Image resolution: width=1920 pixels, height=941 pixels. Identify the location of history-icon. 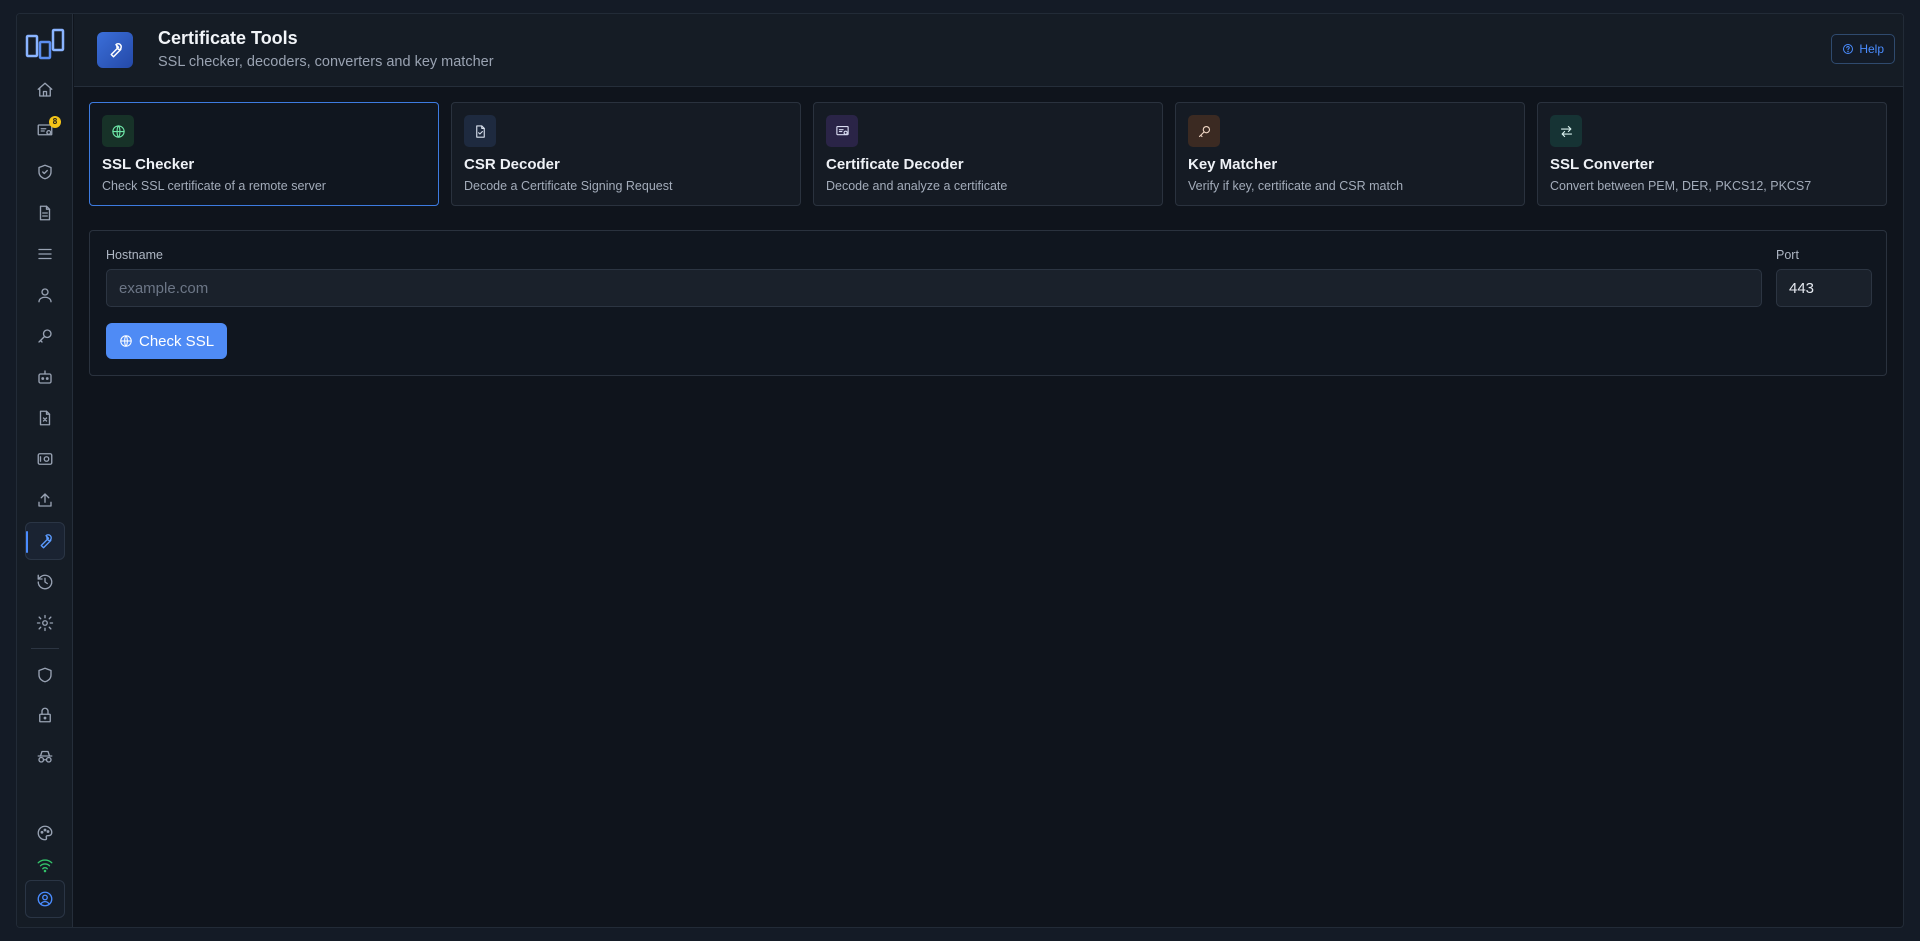
(45, 582).